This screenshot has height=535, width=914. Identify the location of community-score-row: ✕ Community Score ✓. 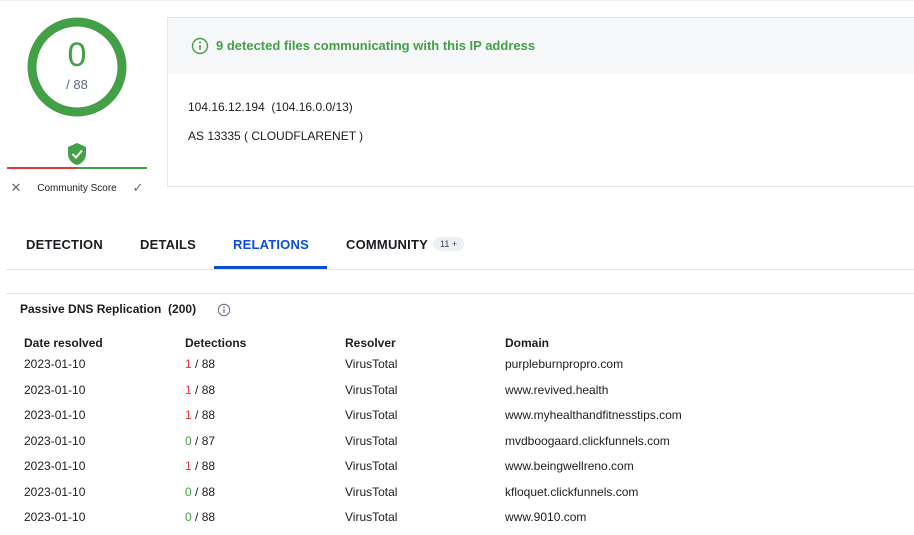
(77, 188).